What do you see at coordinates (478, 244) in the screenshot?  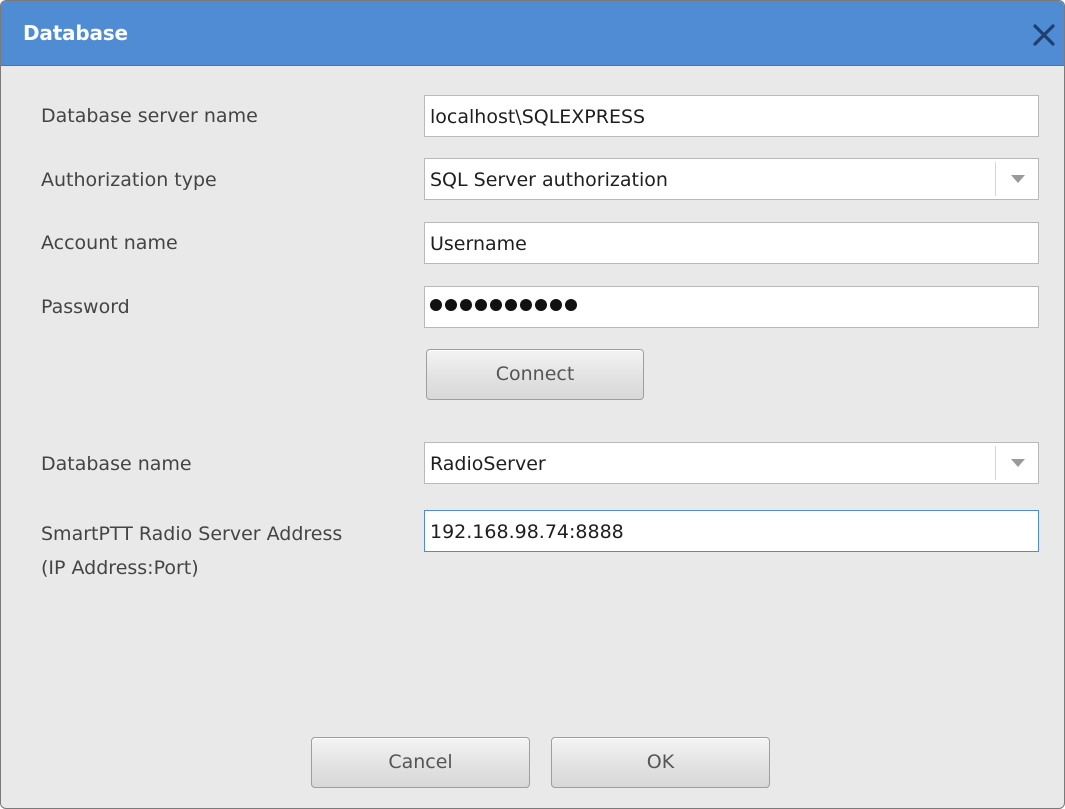 I see `account-name-value: Username` at bounding box center [478, 244].